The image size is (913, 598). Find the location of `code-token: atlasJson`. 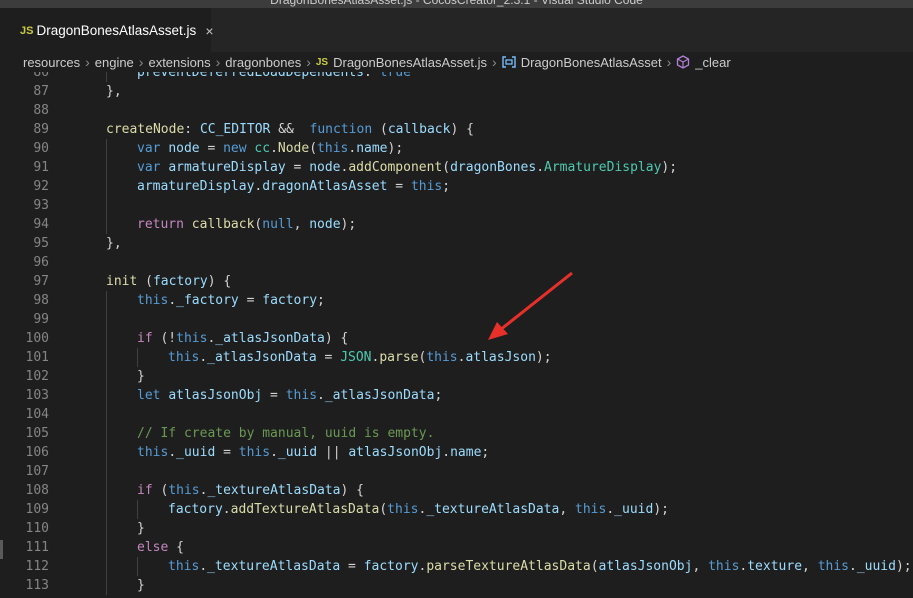

code-token: atlasJson is located at coordinates (500, 357).